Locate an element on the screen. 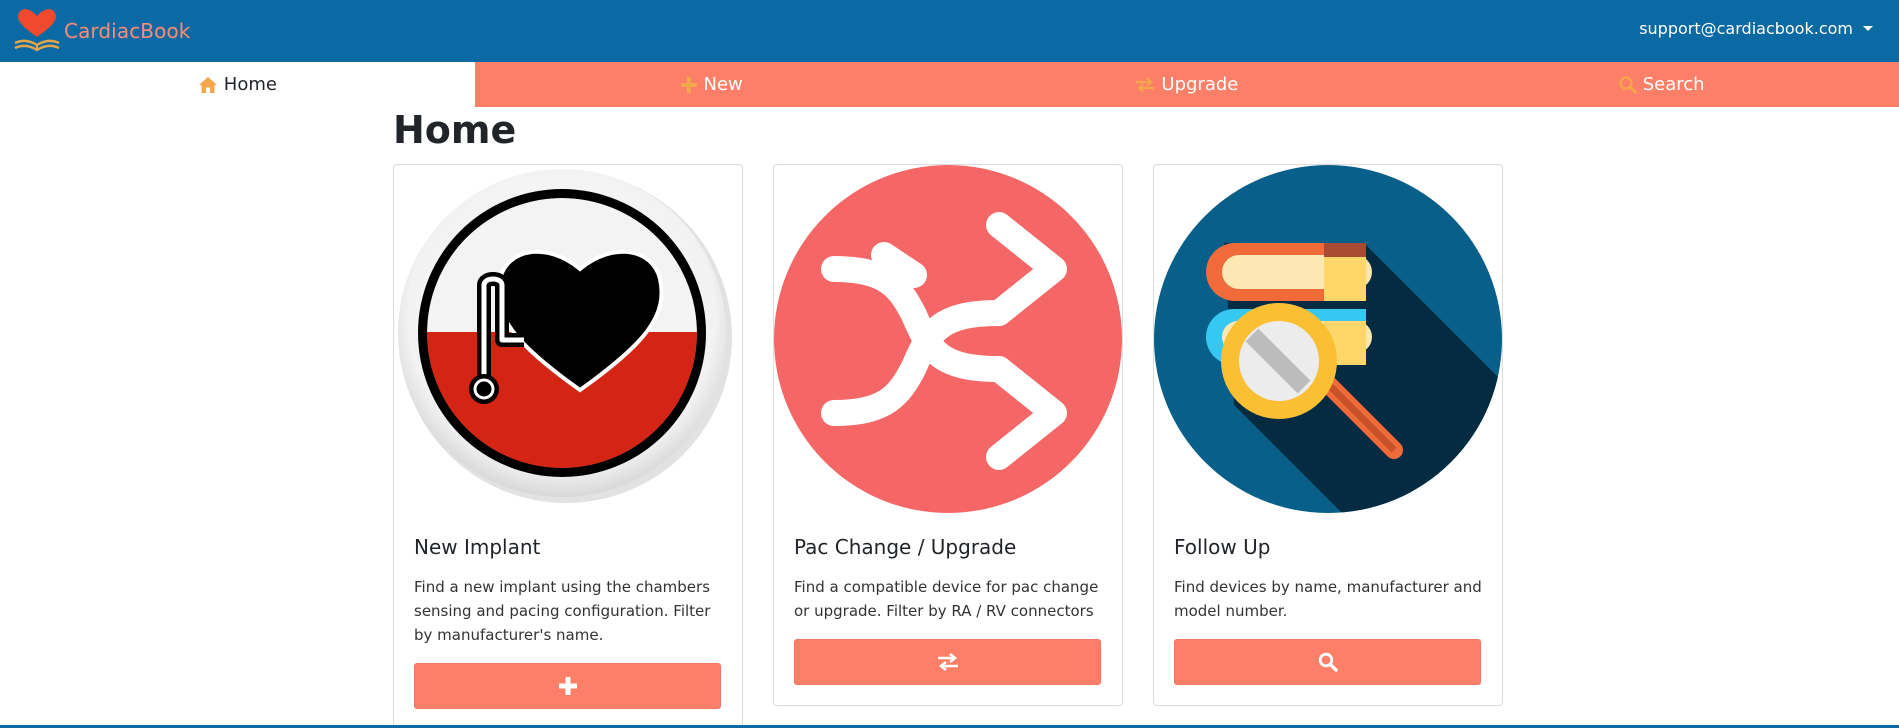 The image size is (1899, 728). tab-search: Search is located at coordinates (1661, 84).